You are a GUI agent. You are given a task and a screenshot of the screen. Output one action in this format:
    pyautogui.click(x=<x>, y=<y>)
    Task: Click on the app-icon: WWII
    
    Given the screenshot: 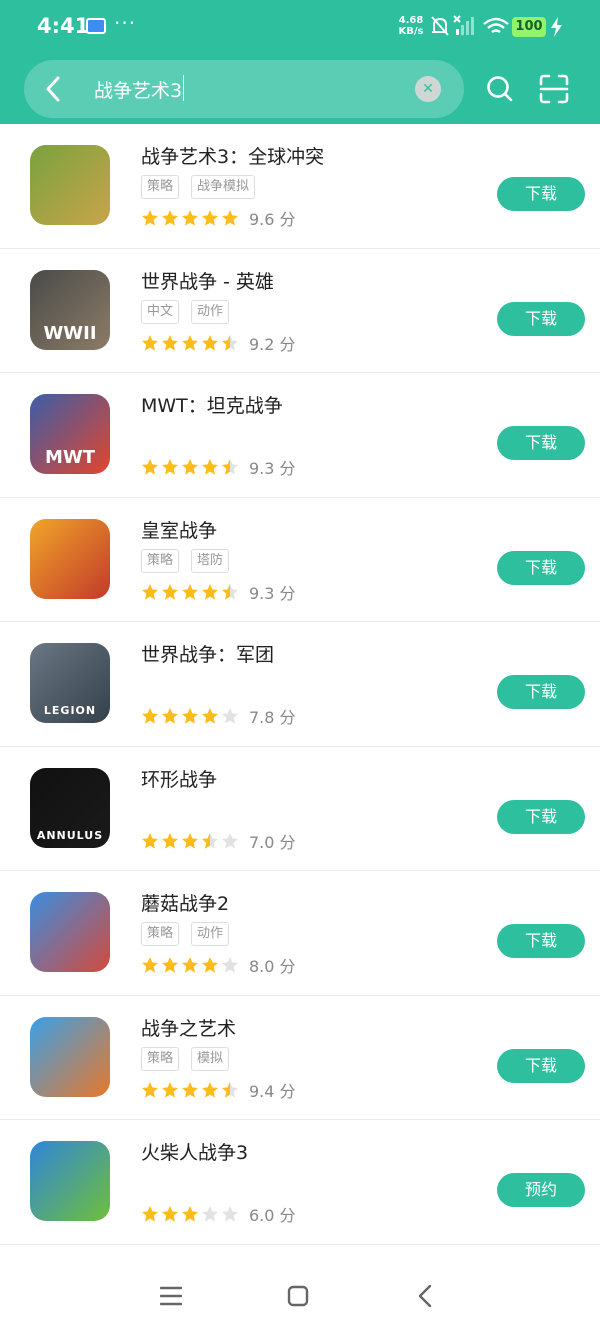 What is the action you would take?
    pyautogui.click(x=70, y=309)
    